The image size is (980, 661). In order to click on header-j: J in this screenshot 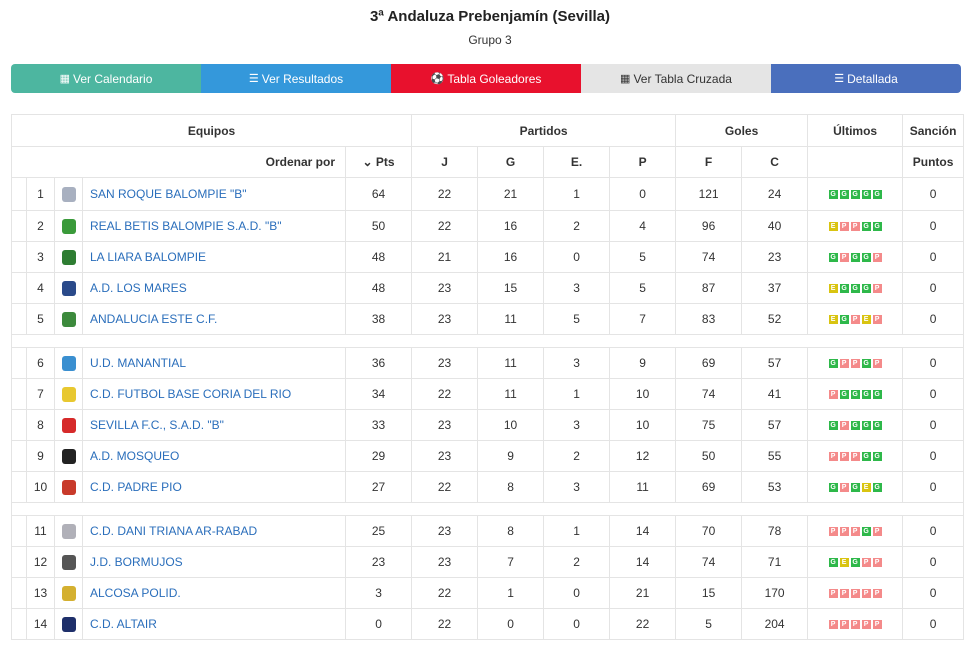, I will do `click(445, 162)`.